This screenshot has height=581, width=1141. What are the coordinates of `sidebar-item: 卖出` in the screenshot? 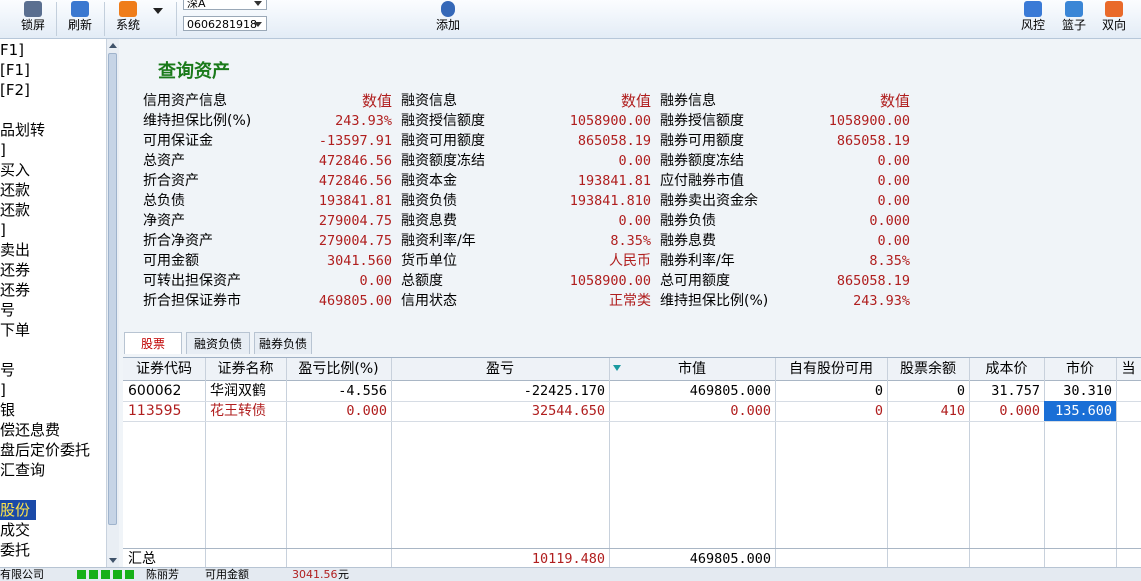 It's located at (15, 250).